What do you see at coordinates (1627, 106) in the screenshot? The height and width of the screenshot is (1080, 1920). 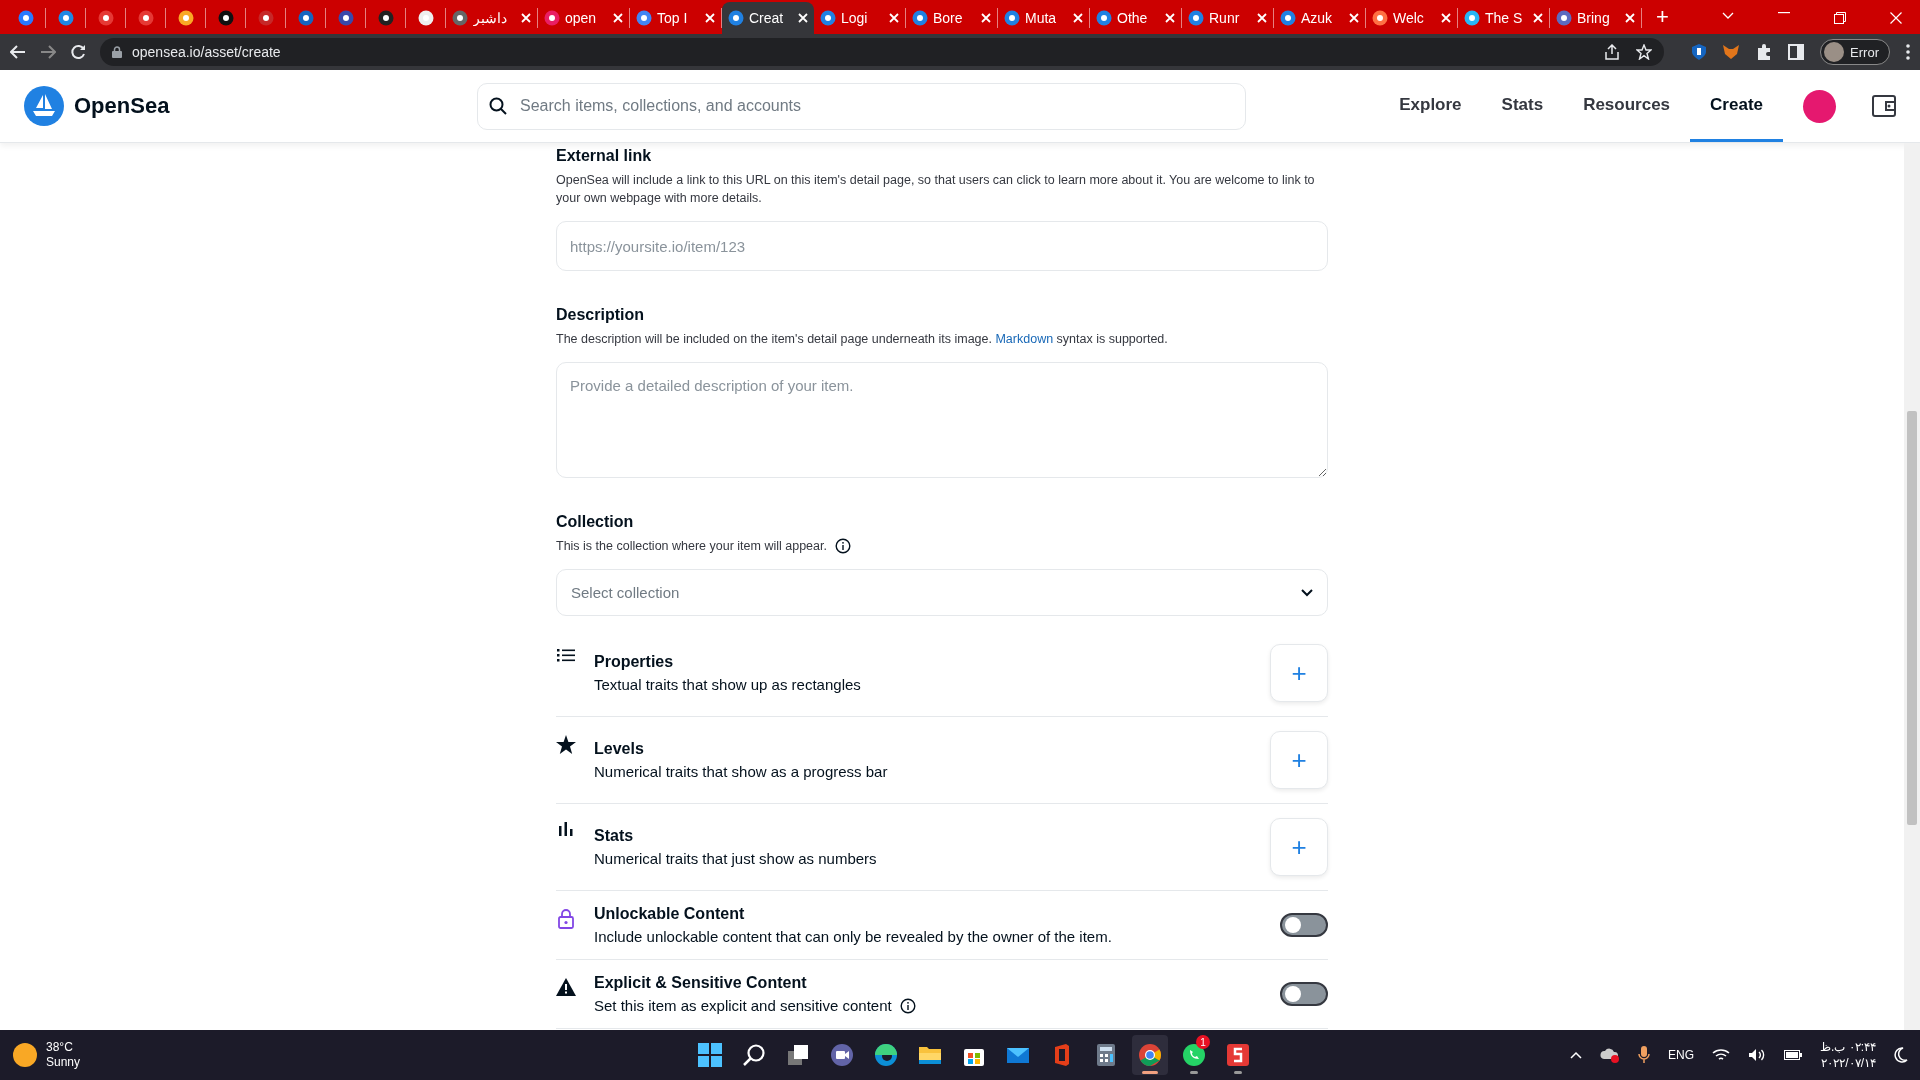 I see `nav-link: Resources` at bounding box center [1627, 106].